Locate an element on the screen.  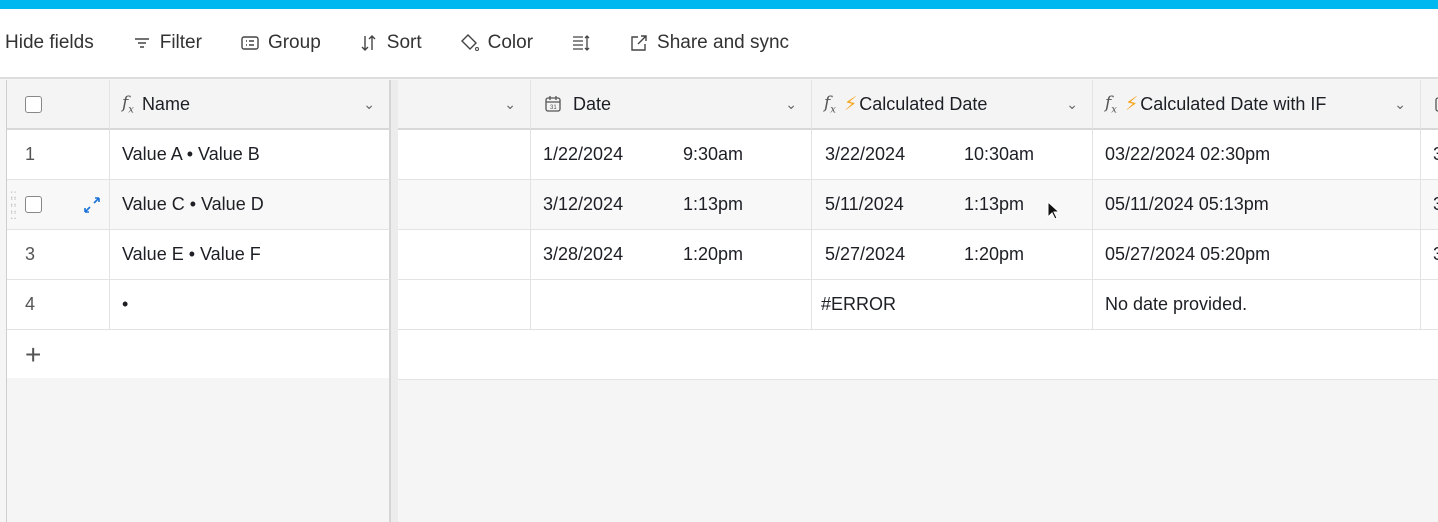
row-number: 1 is located at coordinates (58, 155).